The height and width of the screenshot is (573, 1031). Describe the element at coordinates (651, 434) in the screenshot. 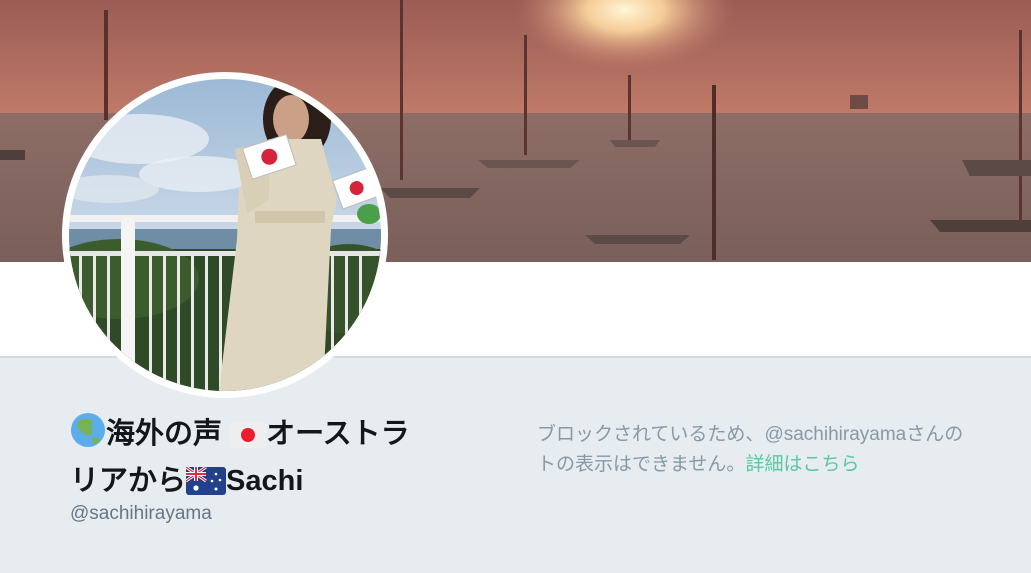

I see `blocked-message-prefix: ブロックされているため、` at that location.